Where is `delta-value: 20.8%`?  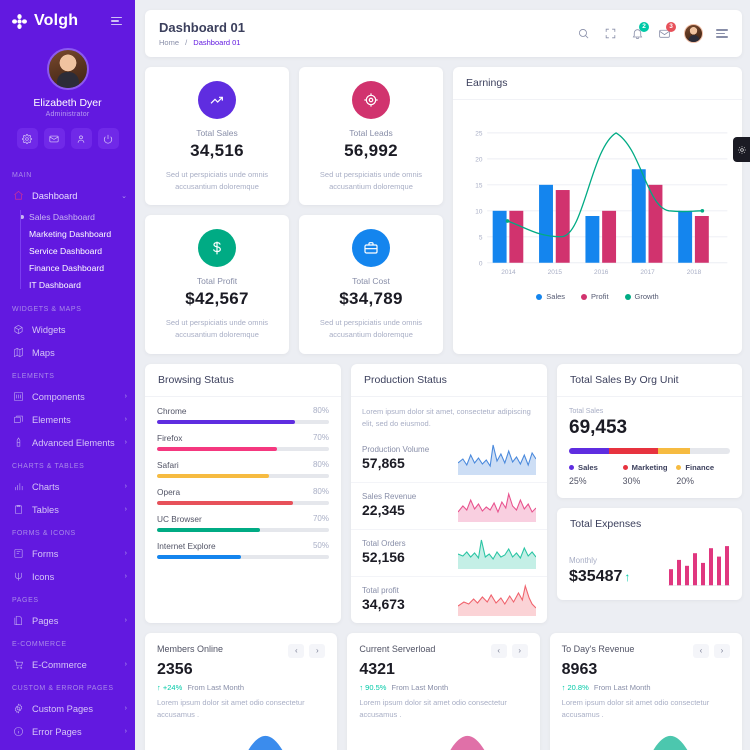
delta-value: 20.8% is located at coordinates (578, 687).